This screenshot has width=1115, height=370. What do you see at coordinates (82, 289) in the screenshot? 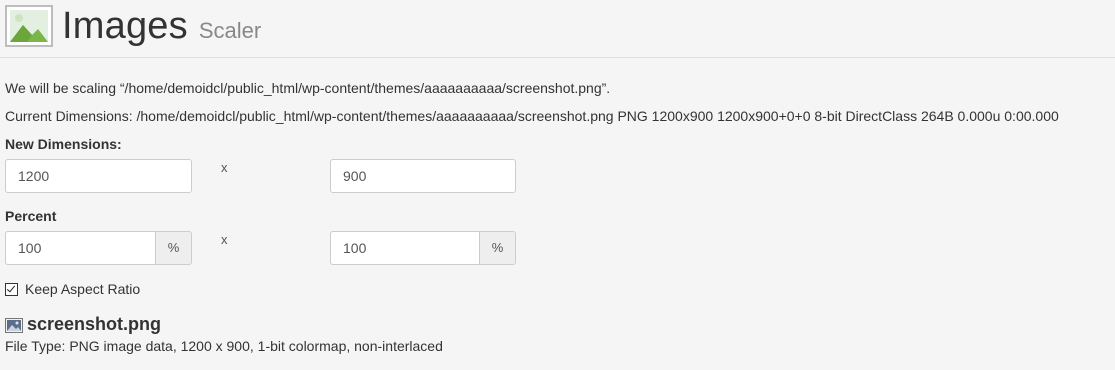
I see `keep-aspect-ratio-label: Keep Aspect Ratio` at bounding box center [82, 289].